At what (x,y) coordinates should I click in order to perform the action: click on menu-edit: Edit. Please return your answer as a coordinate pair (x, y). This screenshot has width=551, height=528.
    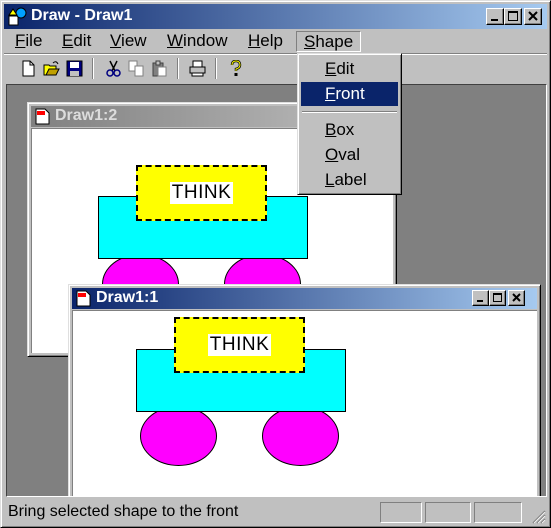
    Looking at the image, I should click on (76, 41).